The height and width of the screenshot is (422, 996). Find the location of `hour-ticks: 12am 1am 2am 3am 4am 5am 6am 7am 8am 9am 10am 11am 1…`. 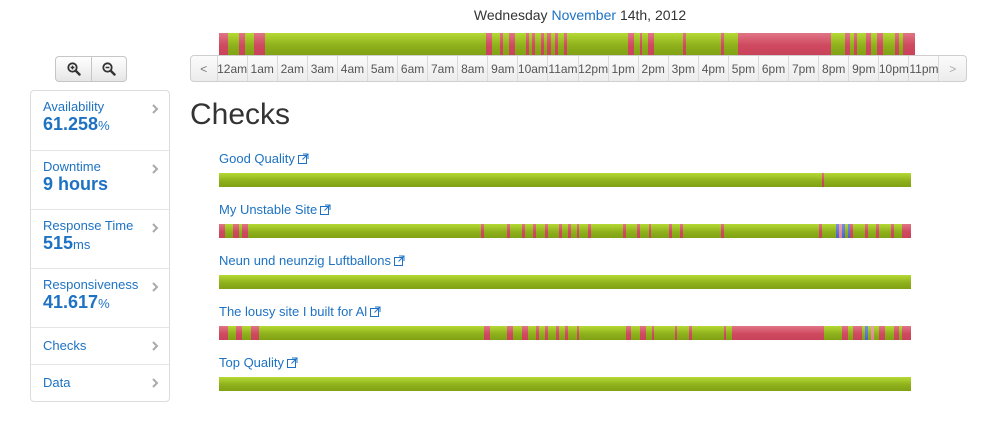

hour-ticks: 12am 1am 2am 3am 4am 5am 6am 7am 8am 9am 10am 11am 1… is located at coordinates (579, 68).